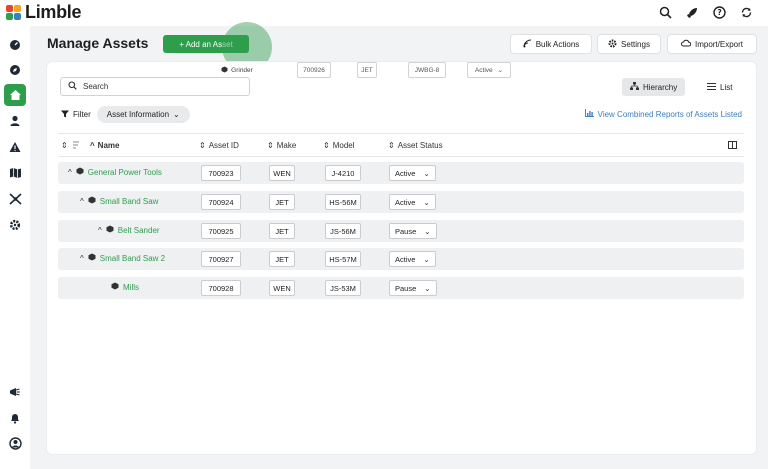 This screenshot has width=768, height=469. Describe the element at coordinates (219, 145) in the screenshot. I see `column-asset-id: ⇕ Asset ID` at that location.